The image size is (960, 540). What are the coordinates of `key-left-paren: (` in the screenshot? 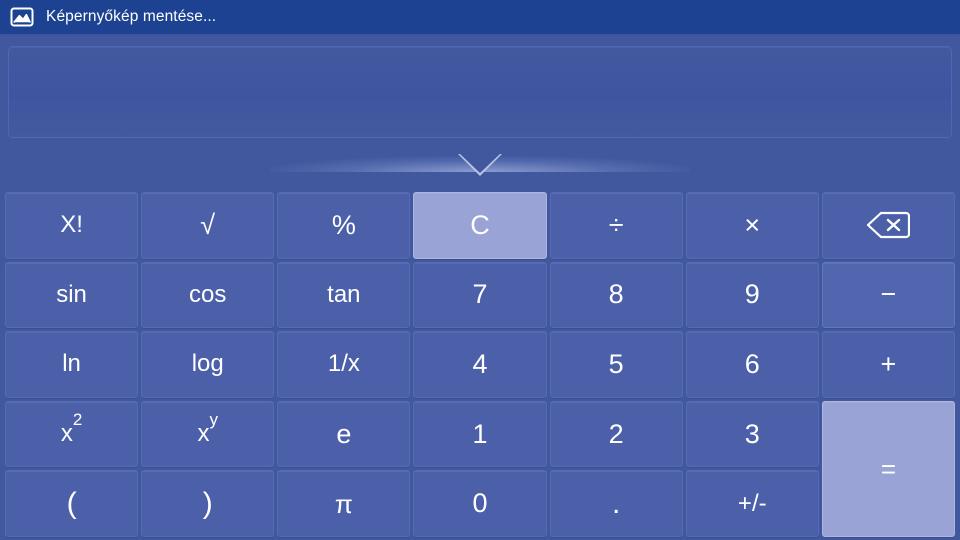 It's located at (72, 503).